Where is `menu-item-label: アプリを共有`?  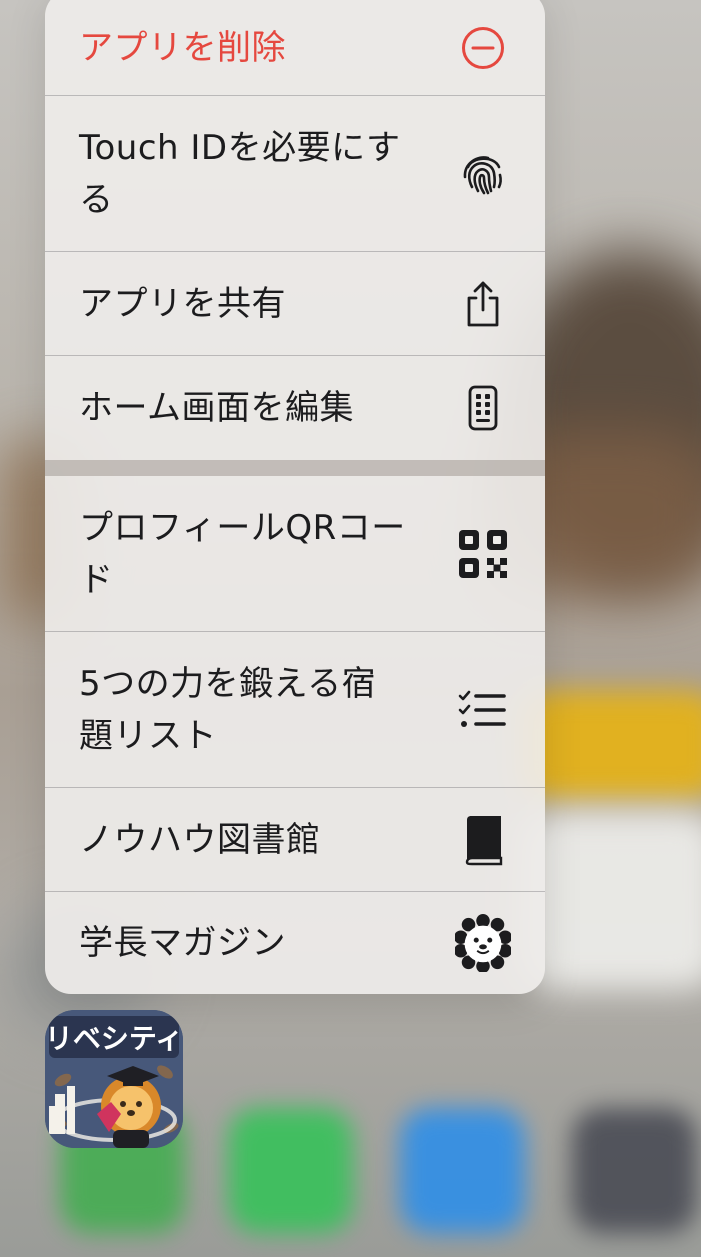 menu-item-label: アプリを共有 is located at coordinates (182, 303).